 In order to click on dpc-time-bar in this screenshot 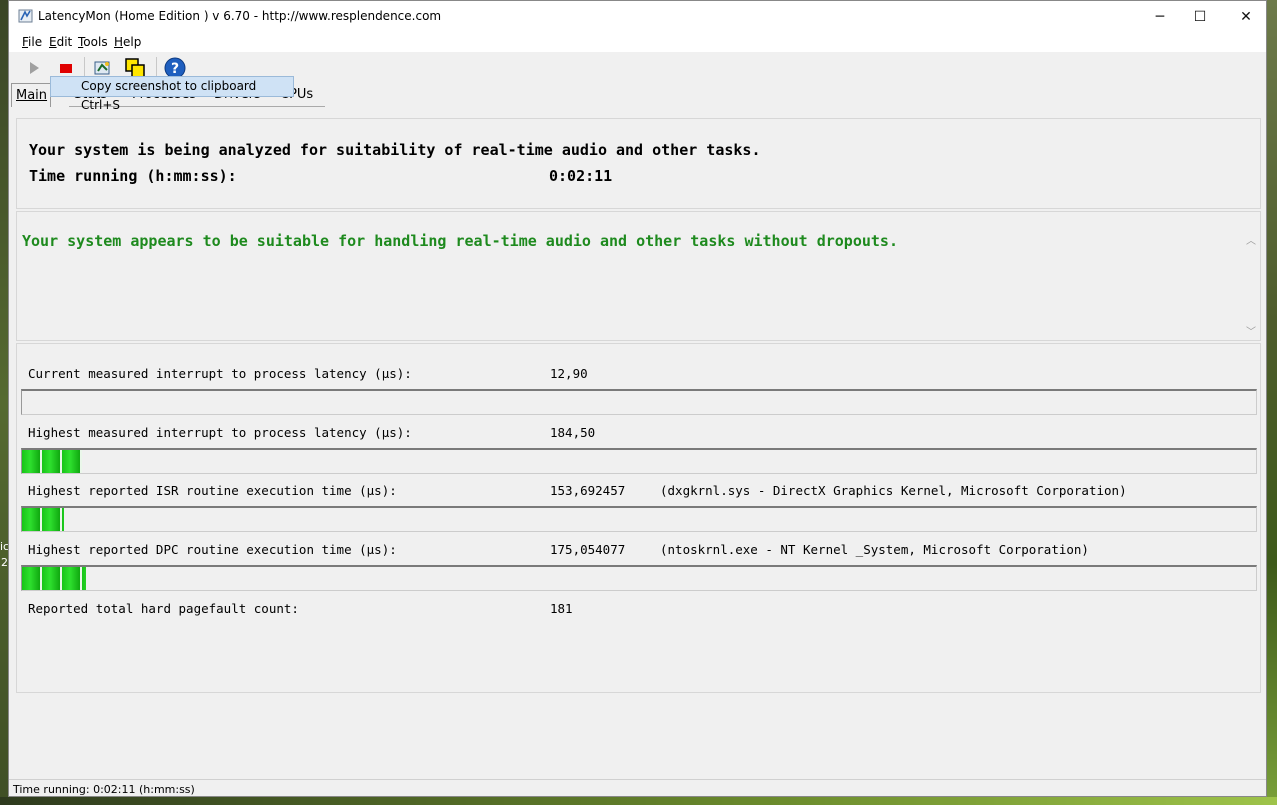, I will do `click(639, 578)`.